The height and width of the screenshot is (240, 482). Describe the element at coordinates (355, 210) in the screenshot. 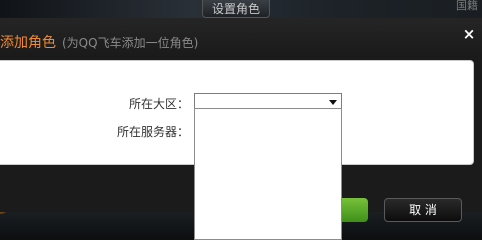

I see `confirm-button` at that location.